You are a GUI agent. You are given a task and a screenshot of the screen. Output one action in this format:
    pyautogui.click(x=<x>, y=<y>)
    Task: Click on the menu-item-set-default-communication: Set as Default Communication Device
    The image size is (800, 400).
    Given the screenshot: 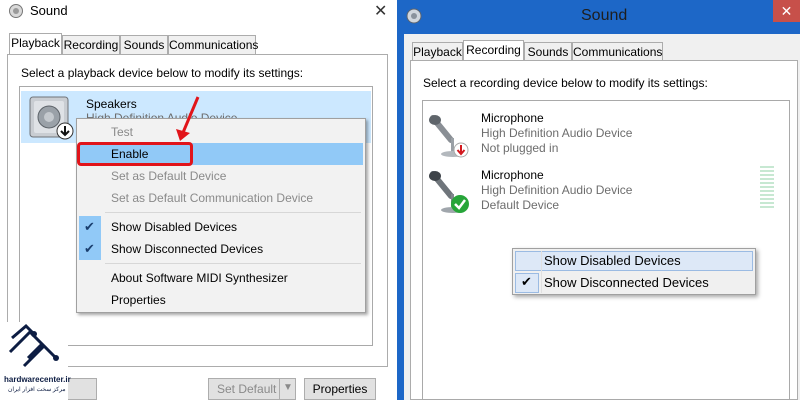 What is the action you would take?
    pyautogui.click(x=212, y=198)
    